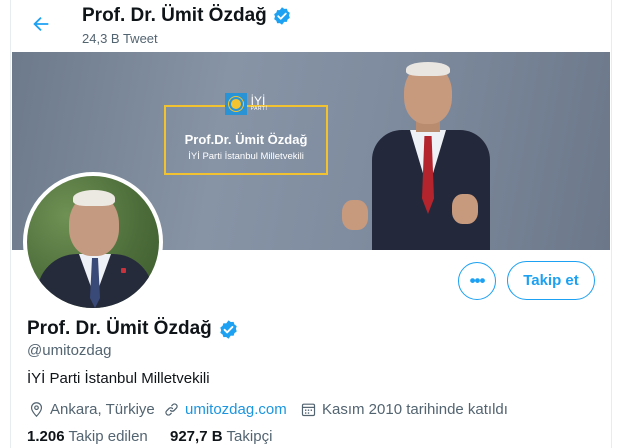 This screenshot has height=448, width=626. Describe the element at coordinates (308, 409) in the screenshot. I see `calendar-icon` at that location.